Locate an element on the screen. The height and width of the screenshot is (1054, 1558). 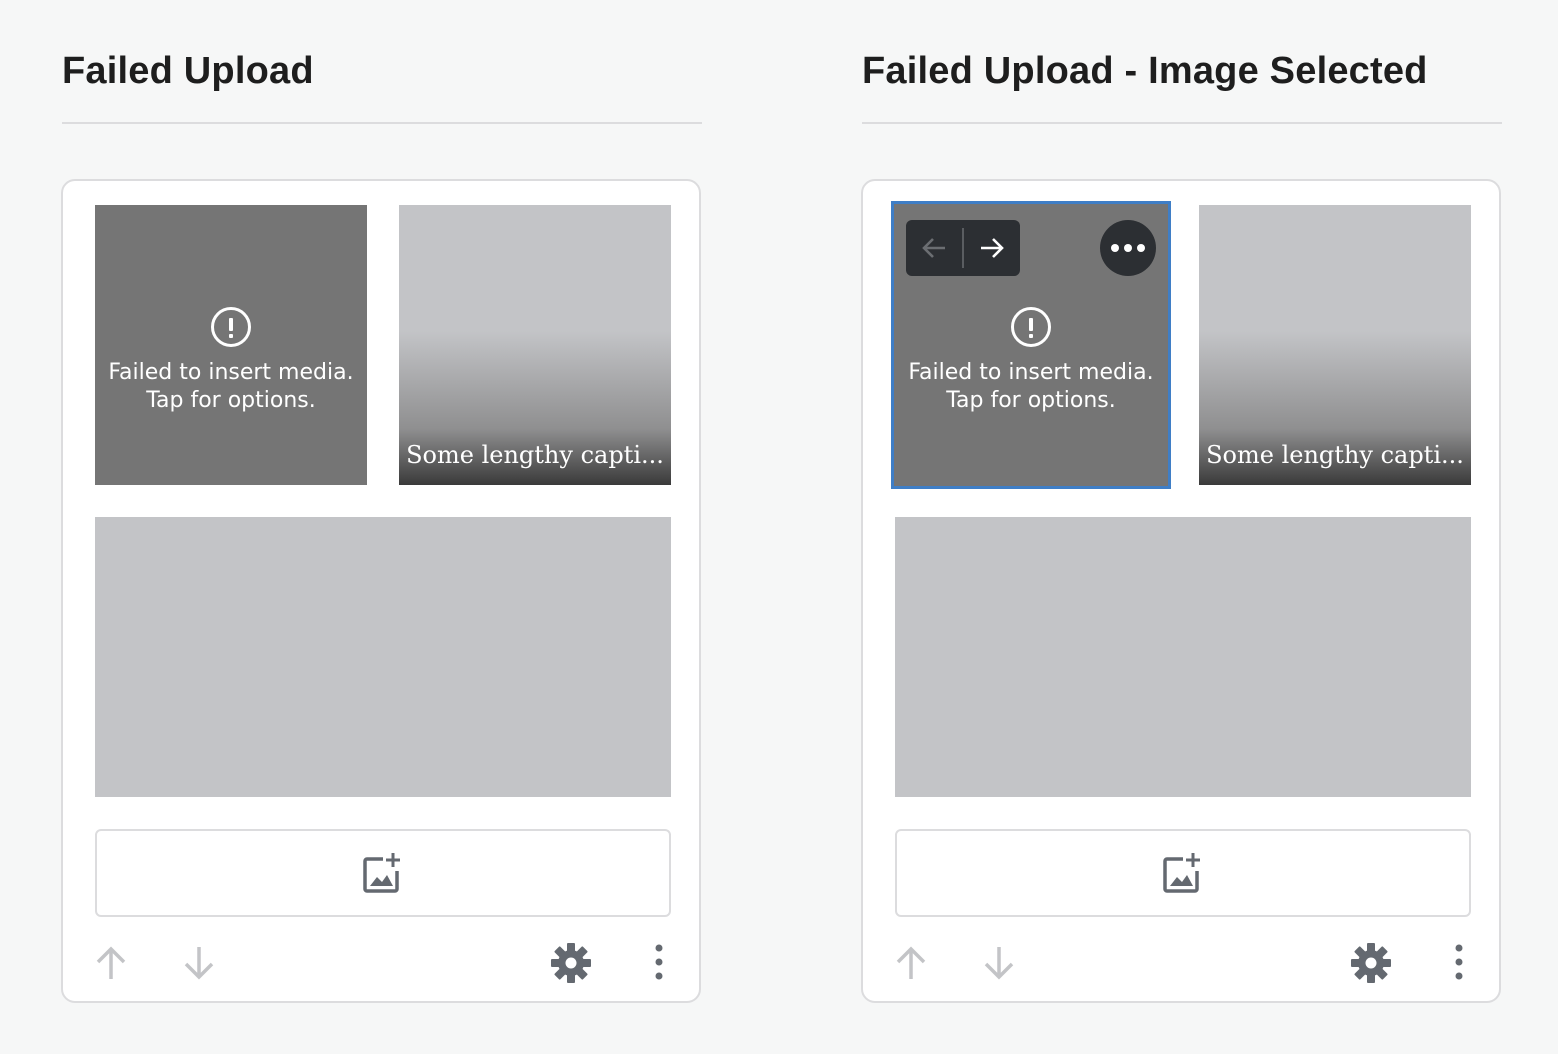
move-left-button is located at coordinates (934, 248).